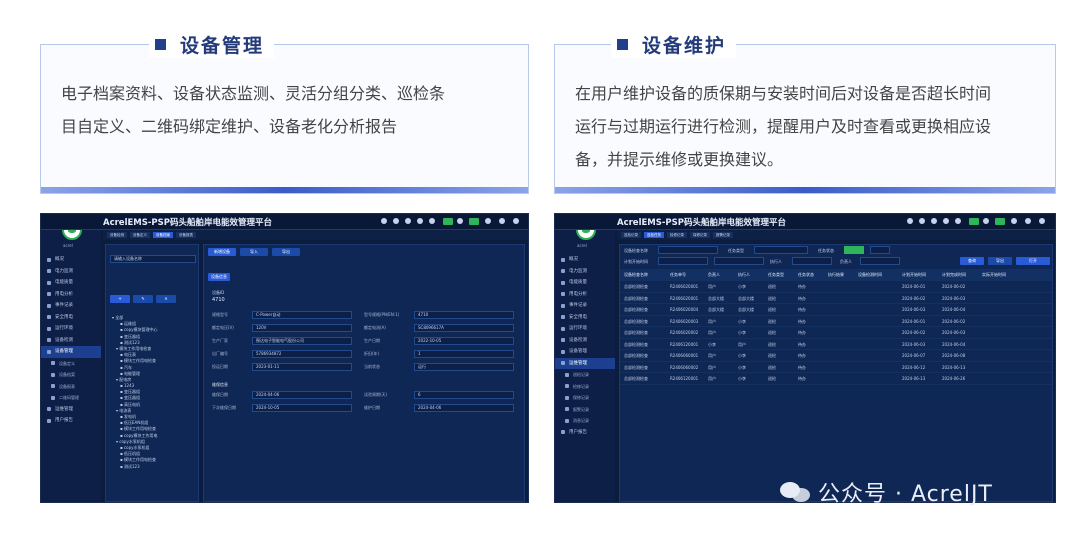 Image resolution: width=1080 pixels, height=534 pixels. I want to click on field-value: 2023-01-11, so click(302, 367).